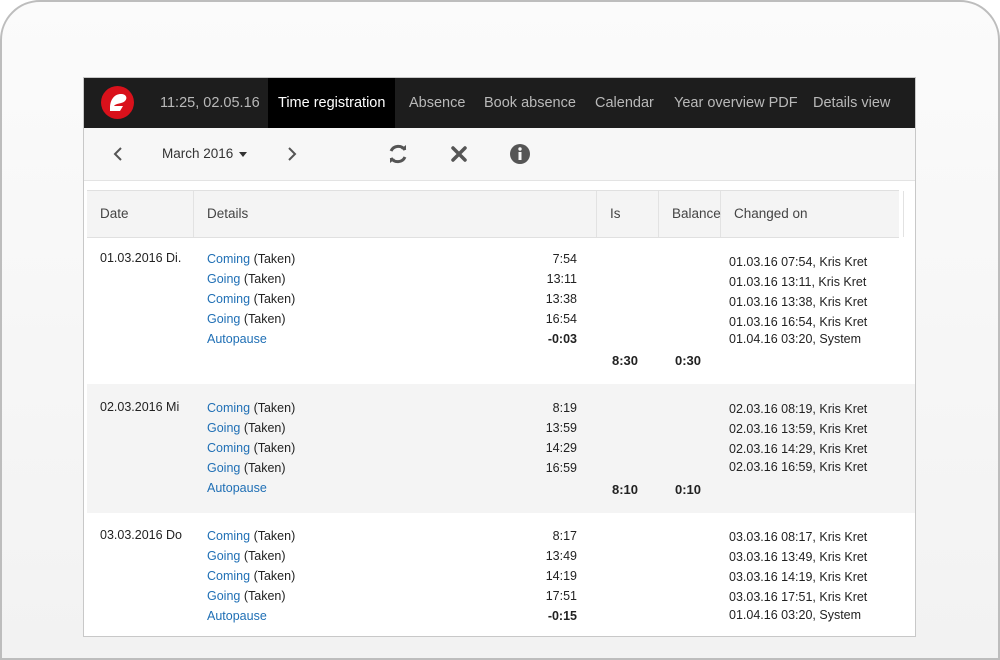 The width and height of the screenshot is (1000, 660). Describe the element at coordinates (798, 429) in the screenshot. I see `changed-on: 02.03.16 13:59, Kris Kret` at that location.